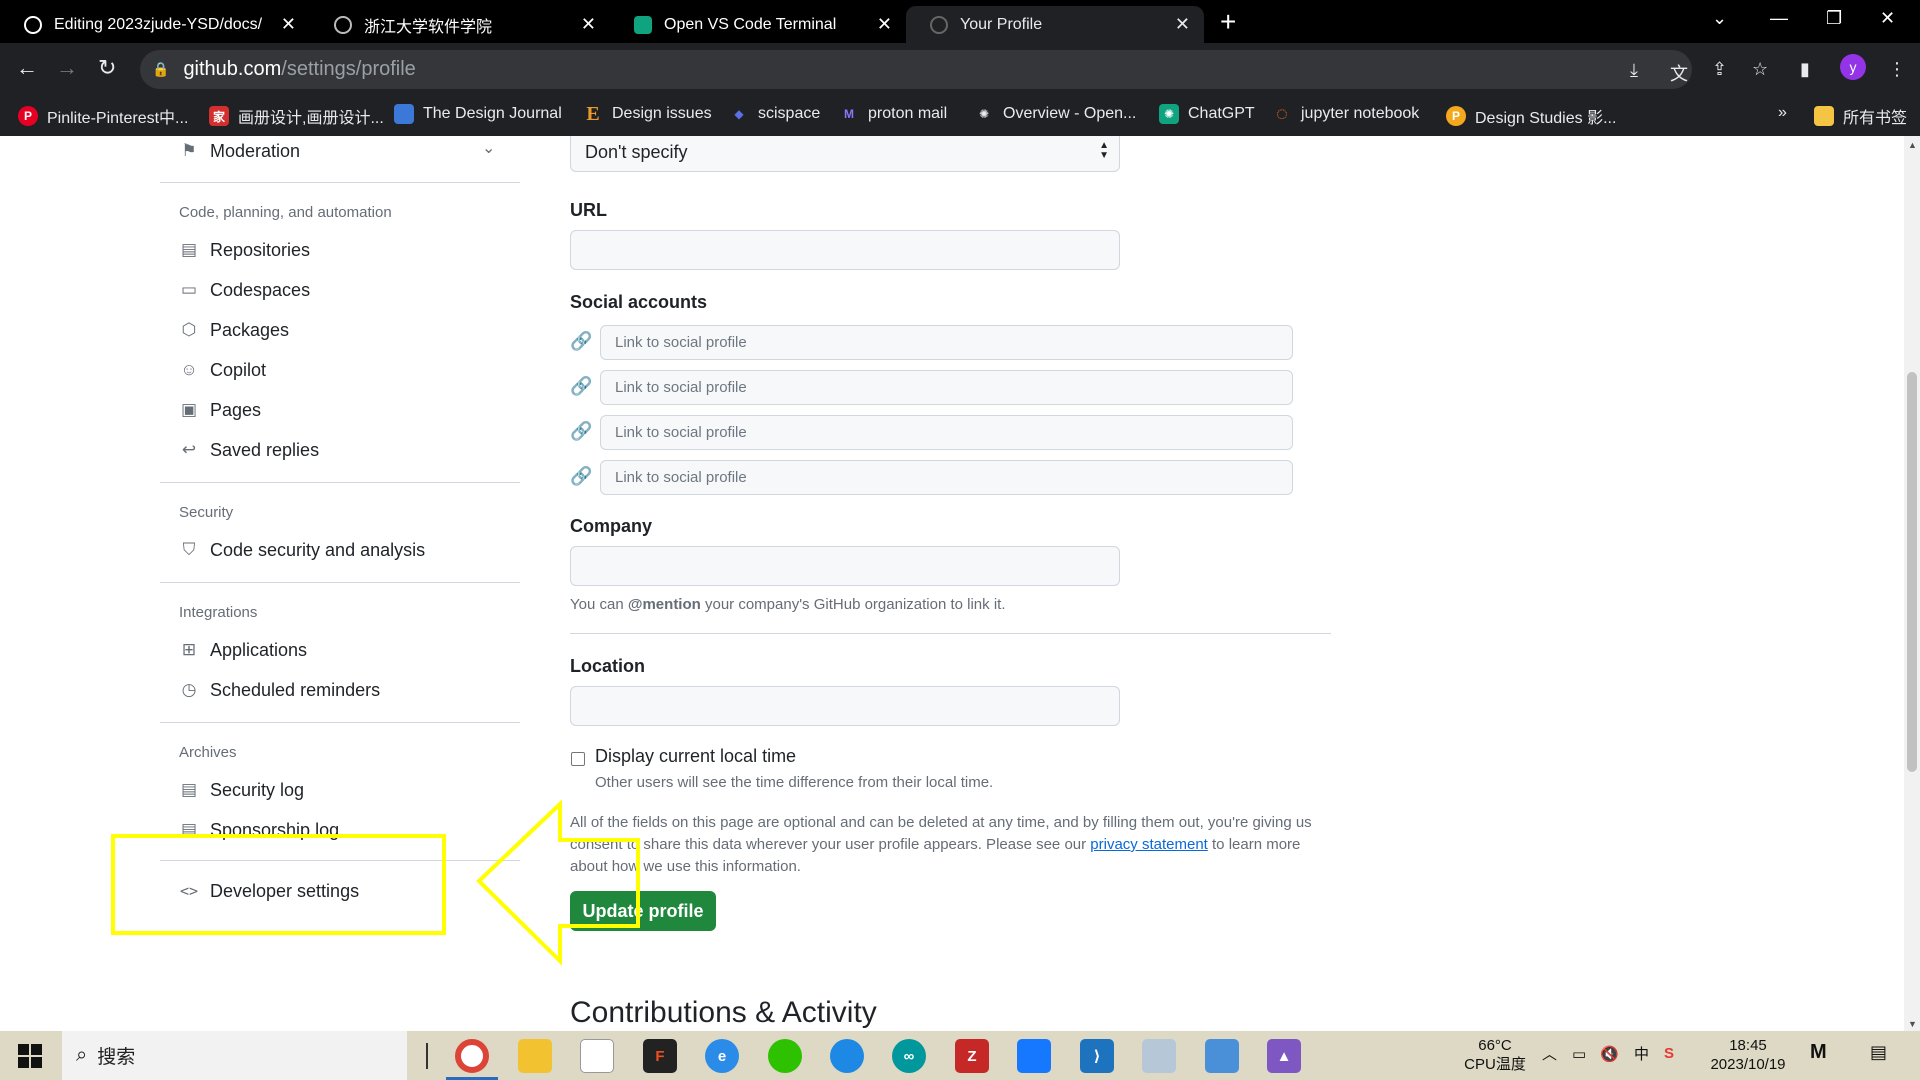 The image size is (1920, 1080). What do you see at coordinates (909, 1056) in the screenshot?
I see `arduino-icon: ∞` at bounding box center [909, 1056].